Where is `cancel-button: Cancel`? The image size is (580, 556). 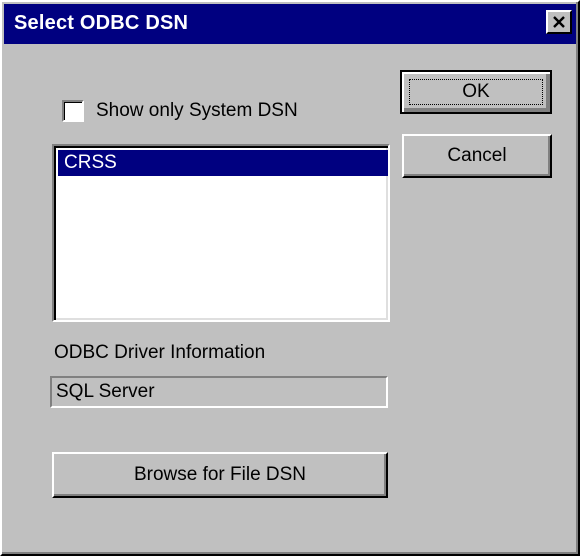 cancel-button: Cancel is located at coordinates (477, 156).